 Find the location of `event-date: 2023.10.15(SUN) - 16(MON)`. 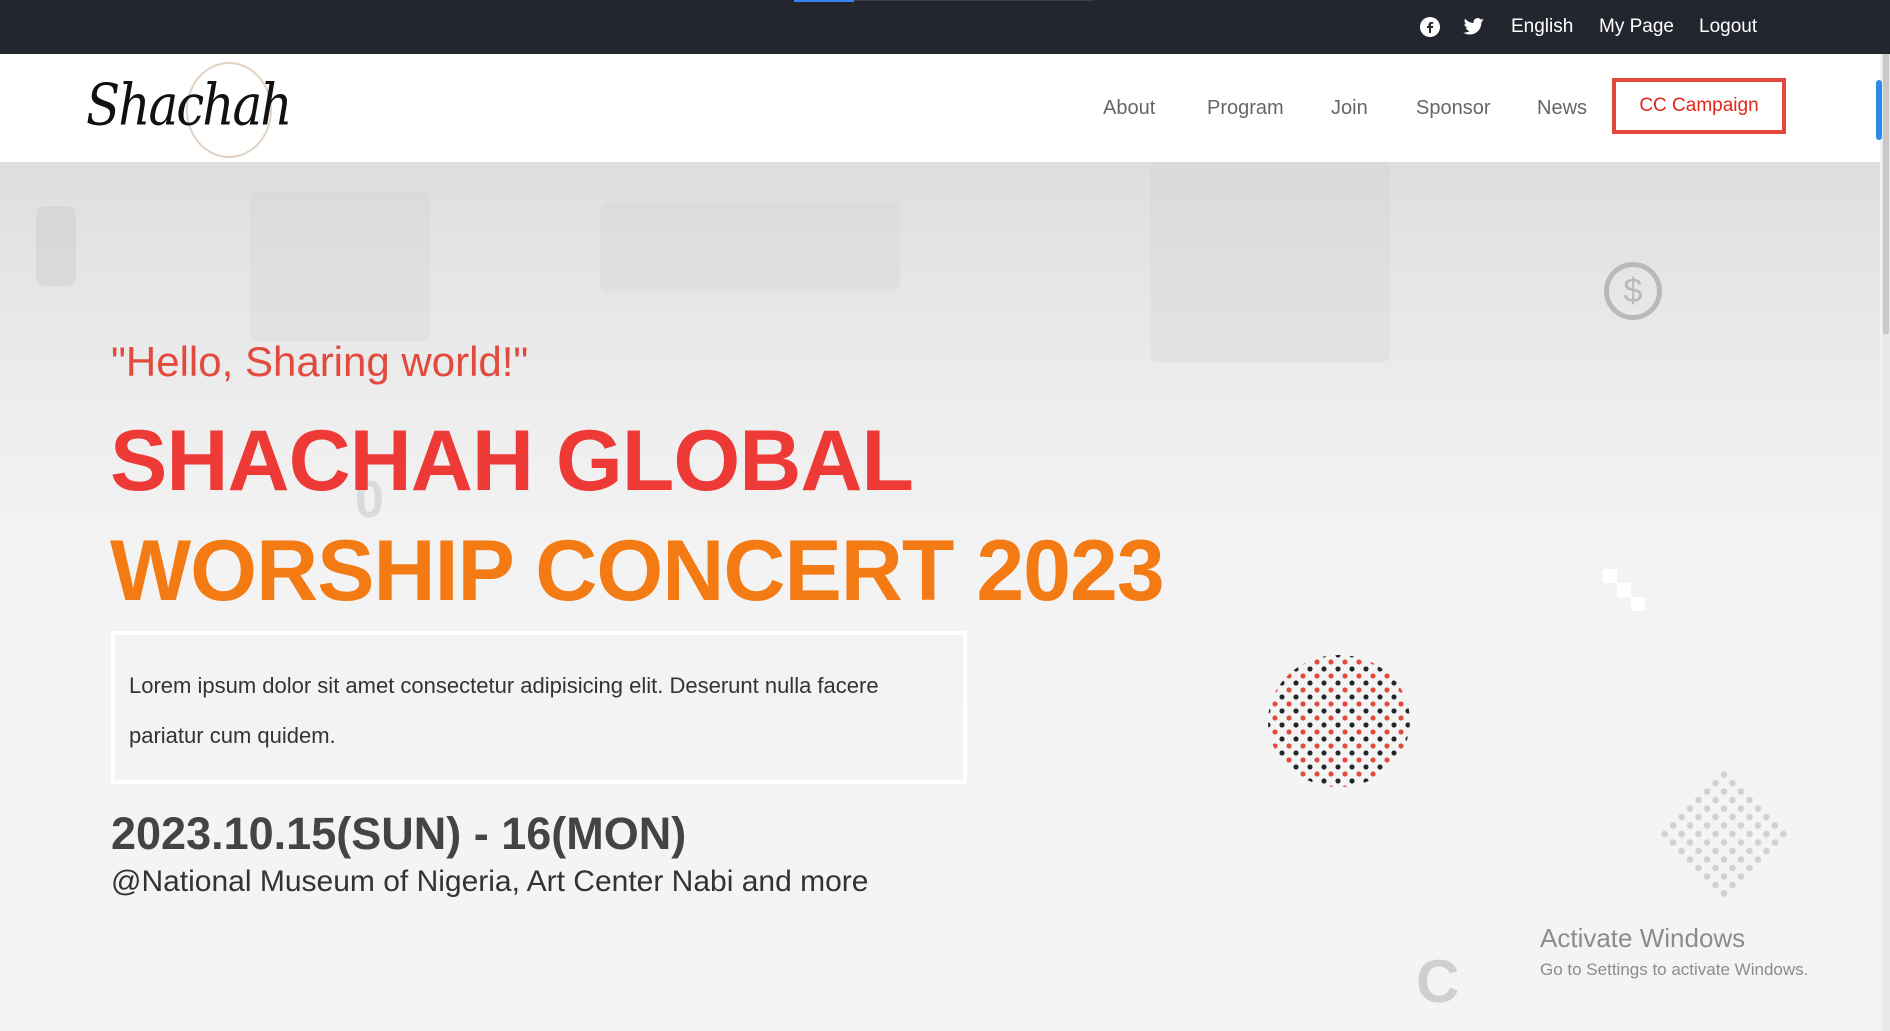

event-date: 2023.10.15(SUN) - 16(MON) is located at coordinates (399, 833).